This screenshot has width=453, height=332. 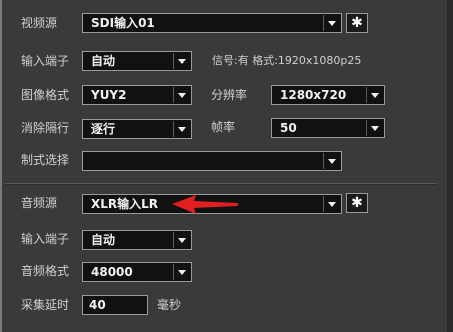 What do you see at coordinates (205, 204) in the screenshot?
I see `red-arrow-annotation` at bounding box center [205, 204].